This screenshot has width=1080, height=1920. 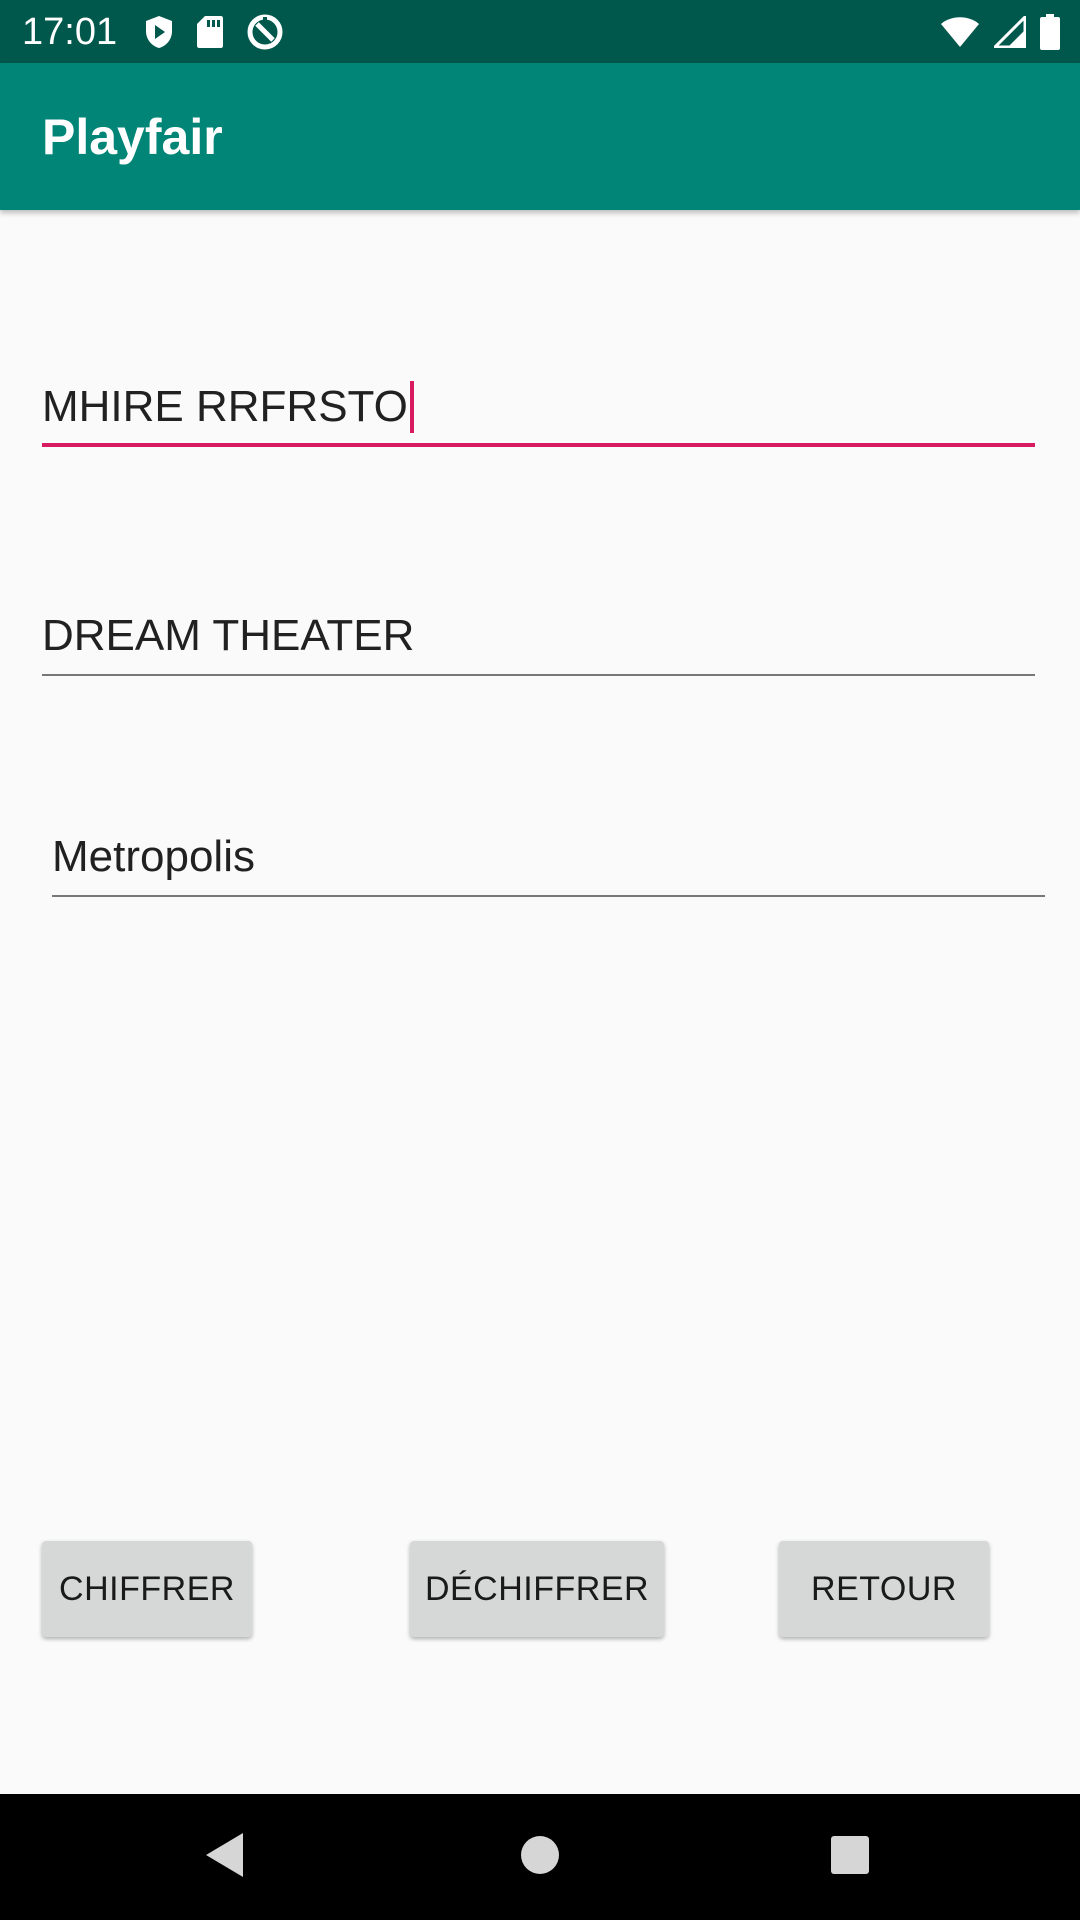 I want to click on status-icons-right, so click(x=1000, y=32).